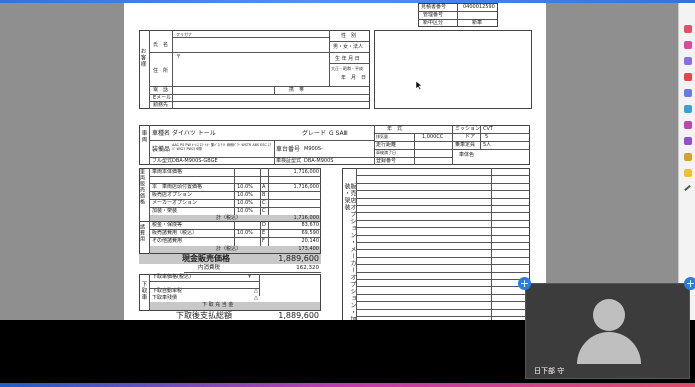  What do you see at coordinates (308, 249) in the screenshot?
I see `fees-total-value: 173,400` at bounding box center [308, 249].